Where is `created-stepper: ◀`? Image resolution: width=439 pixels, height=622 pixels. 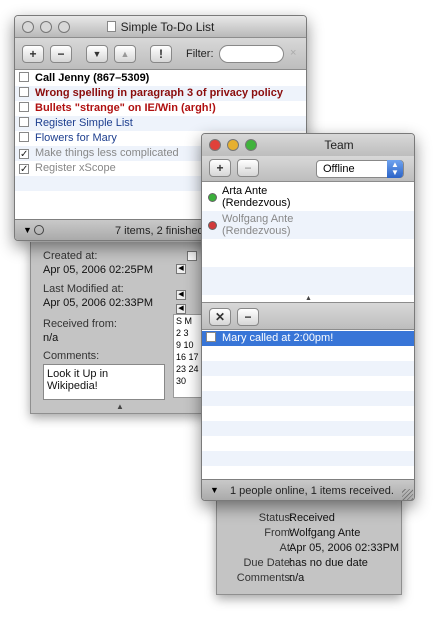
created-stepper: ◀ is located at coordinates (181, 269).